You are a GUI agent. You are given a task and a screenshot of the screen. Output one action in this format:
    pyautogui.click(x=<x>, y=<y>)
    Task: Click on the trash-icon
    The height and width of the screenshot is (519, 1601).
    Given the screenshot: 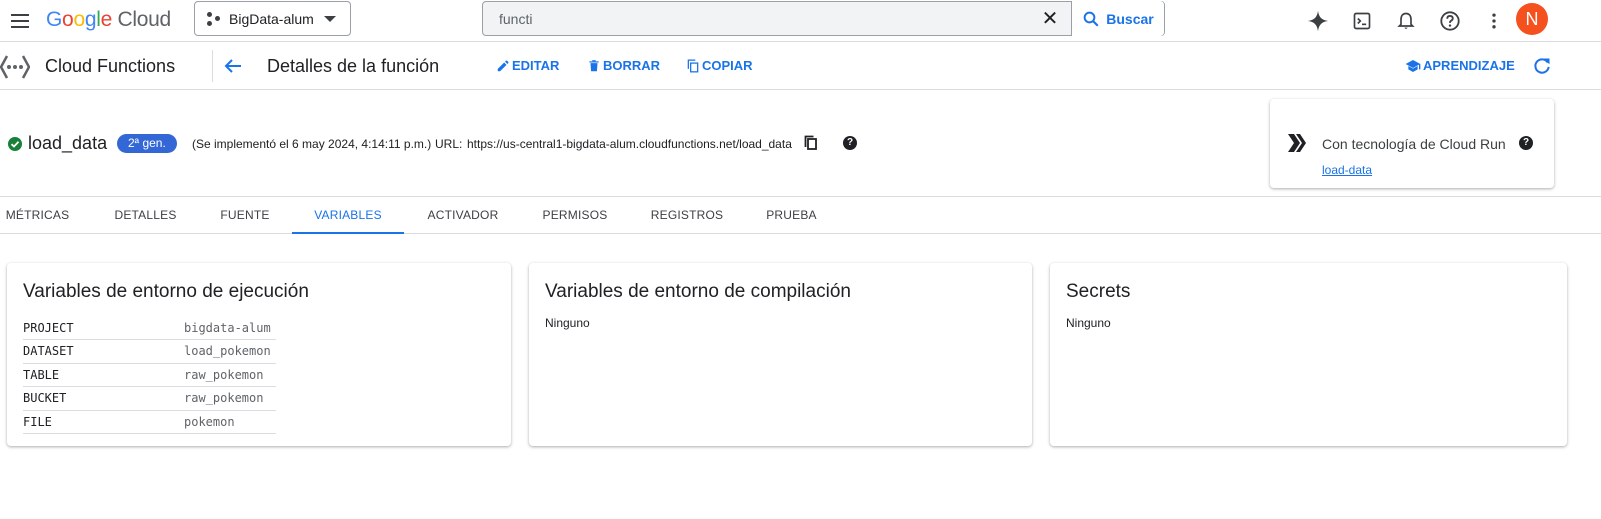 What is the action you would take?
    pyautogui.click(x=594, y=65)
    